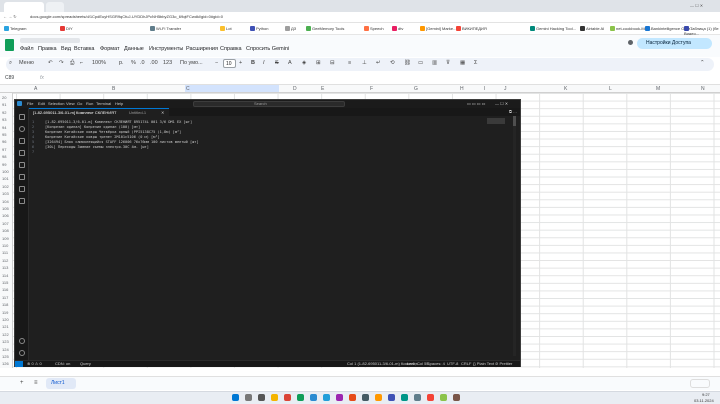 The width and height of the screenshot is (720, 404). What do you see at coordinates (407, 63) in the screenshot?
I see `link-icon: ⛓` at bounding box center [407, 63].